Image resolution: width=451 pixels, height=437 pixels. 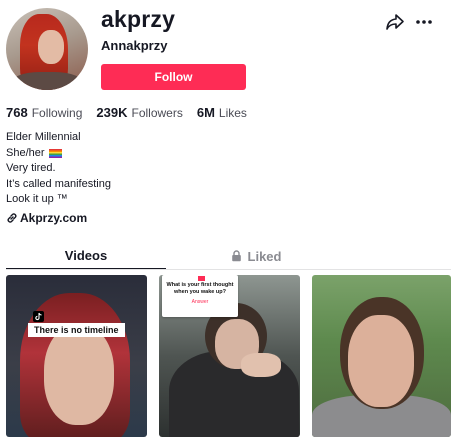 I want to click on video-thumbnail: There is no timeline, so click(x=76, y=356).